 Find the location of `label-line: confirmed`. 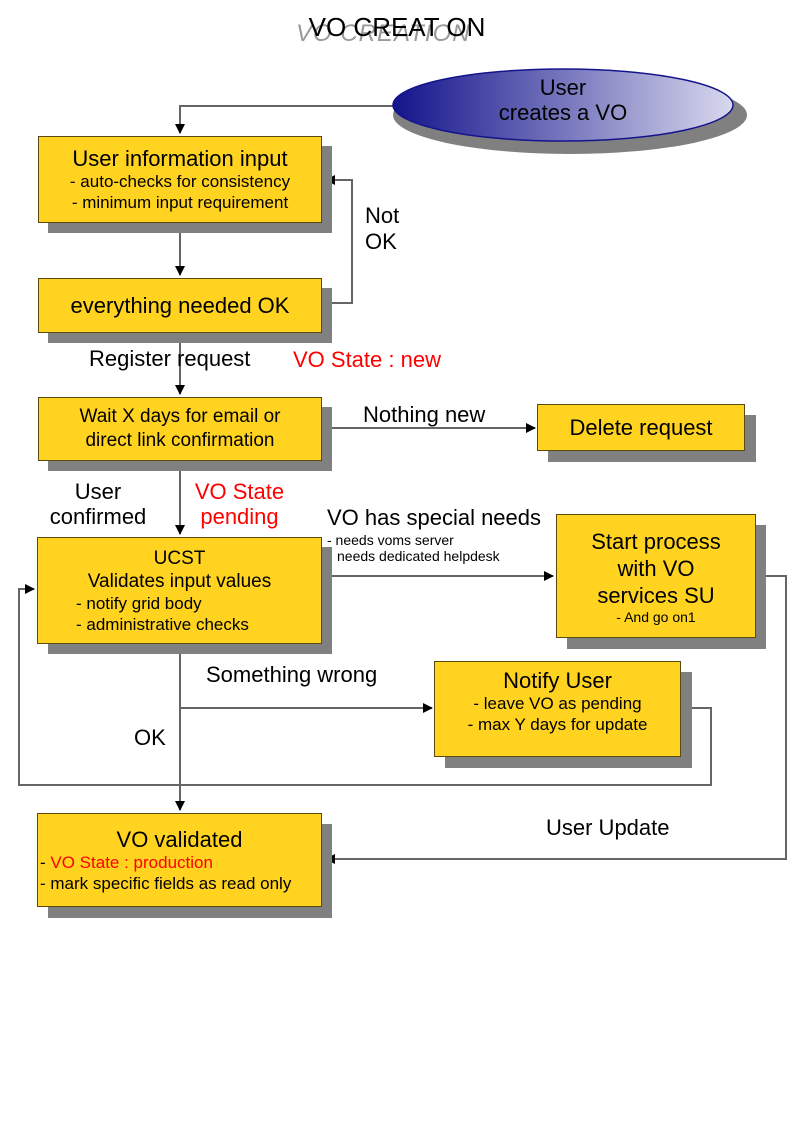

label-line: confirmed is located at coordinates (98, 516).